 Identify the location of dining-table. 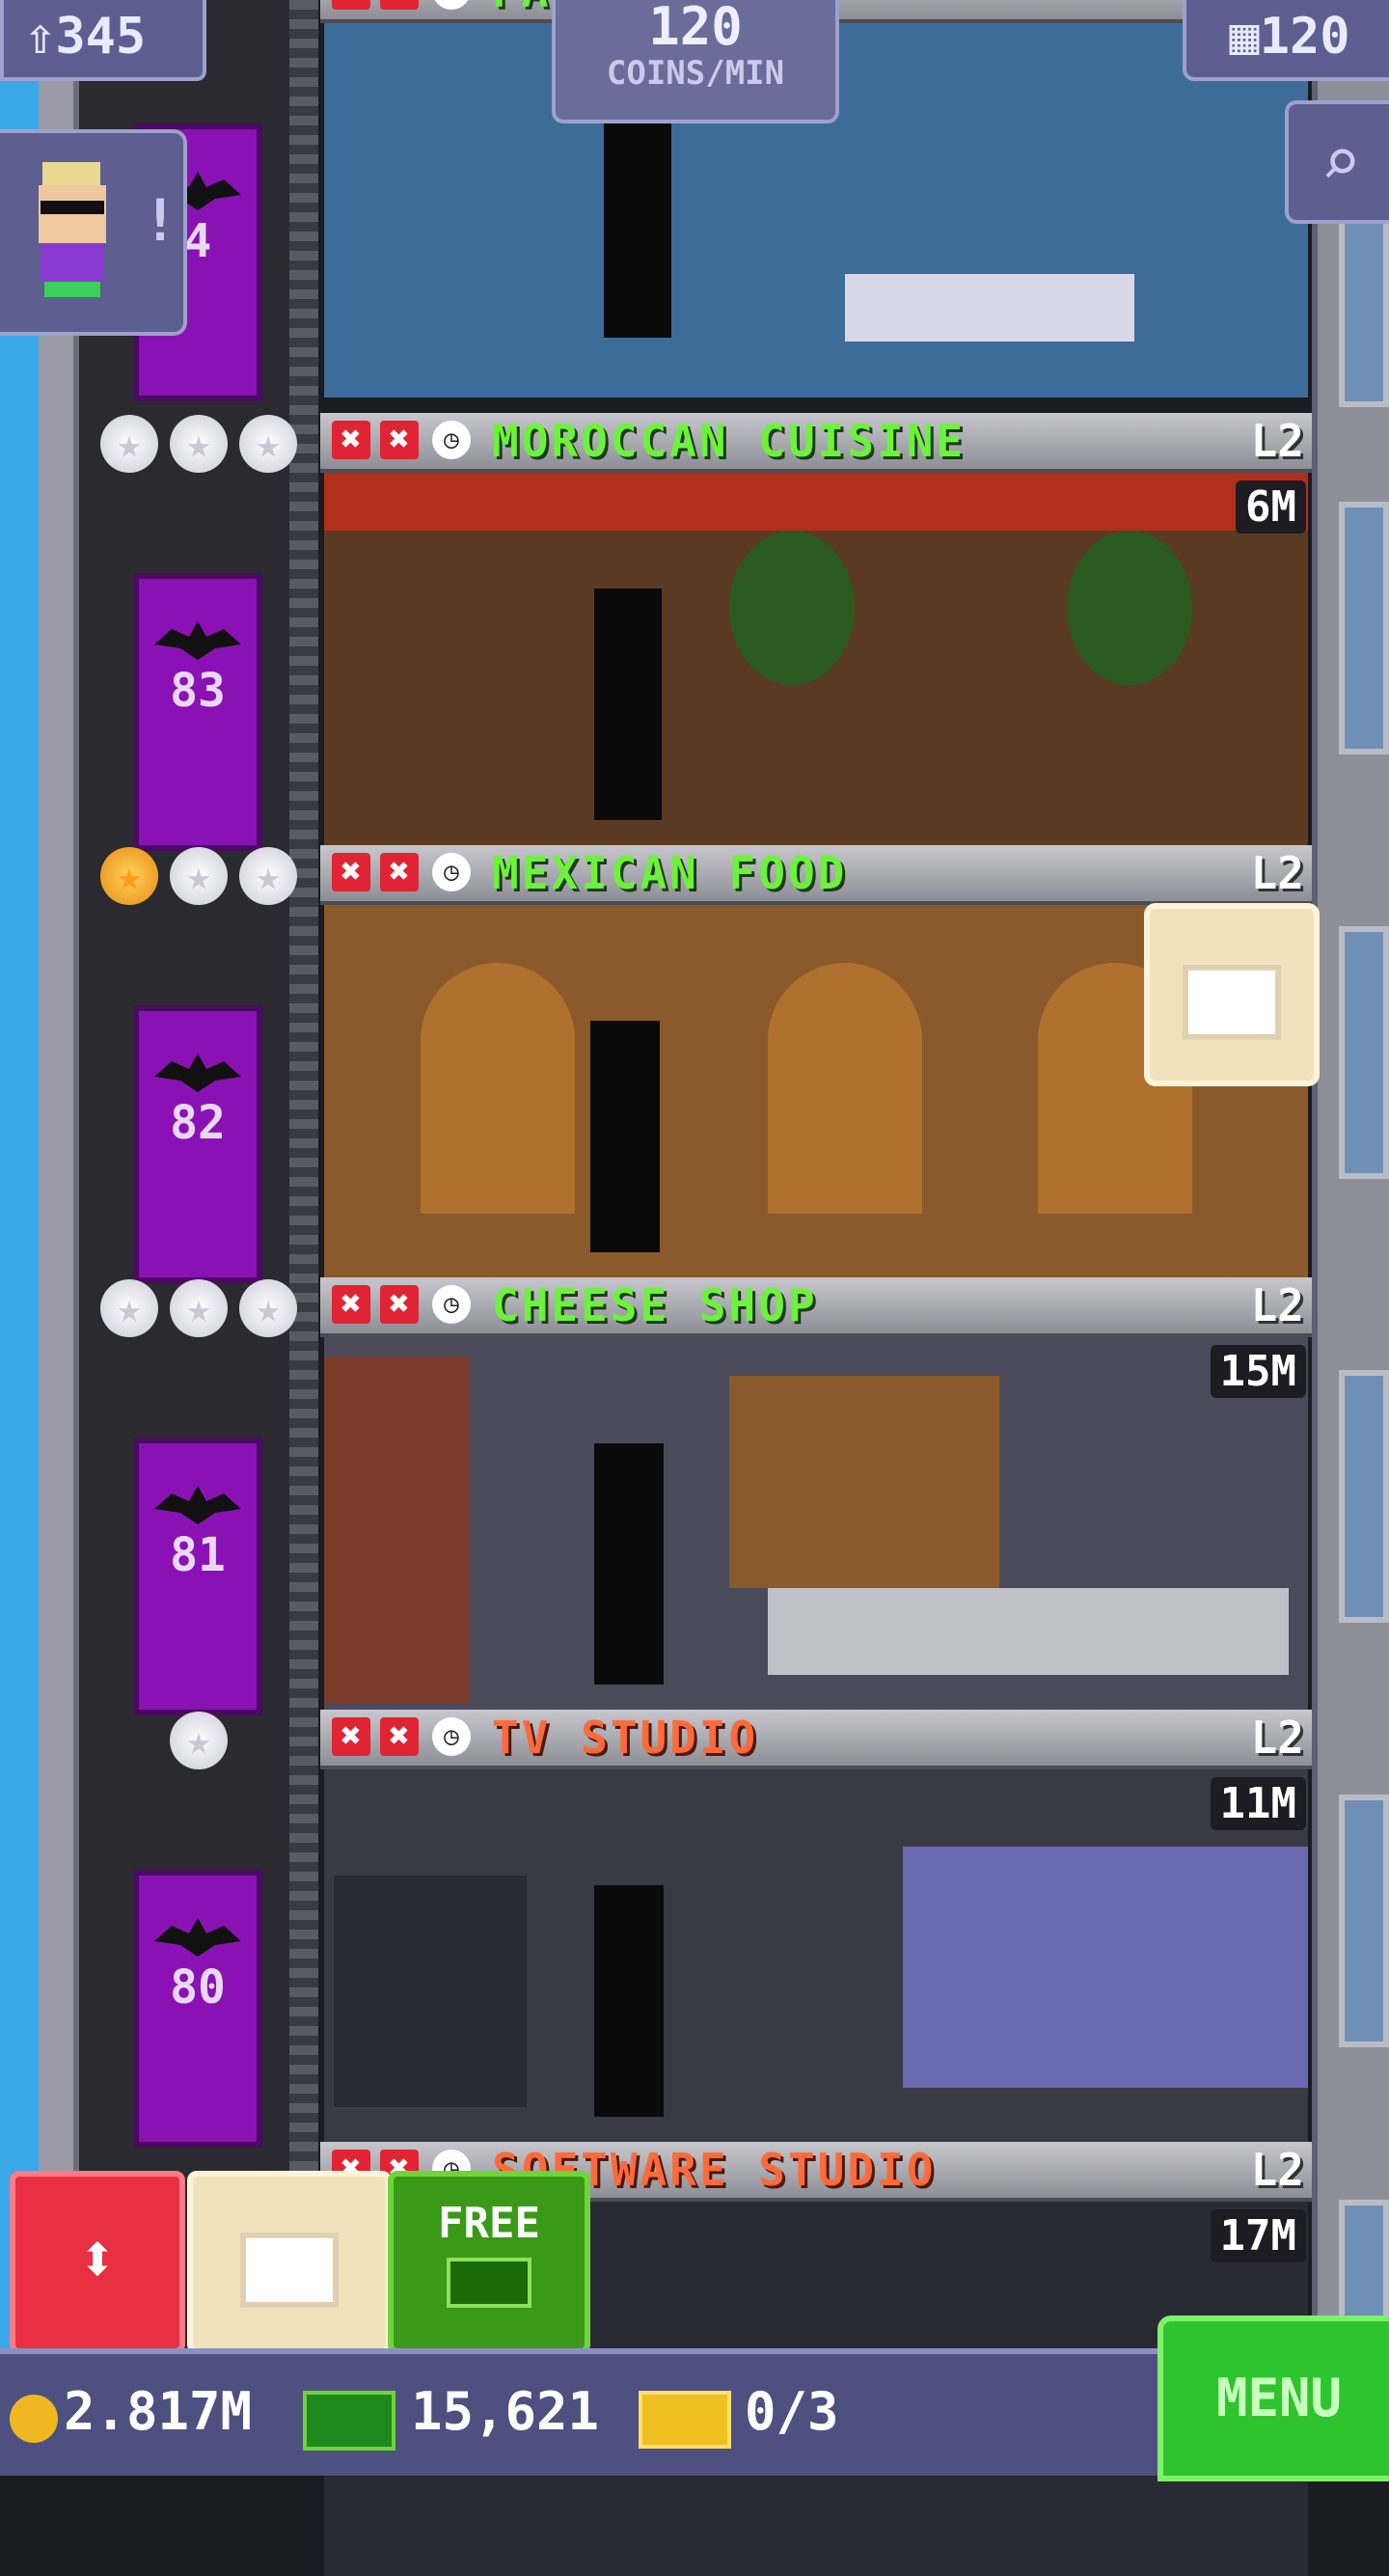
(990, 308).